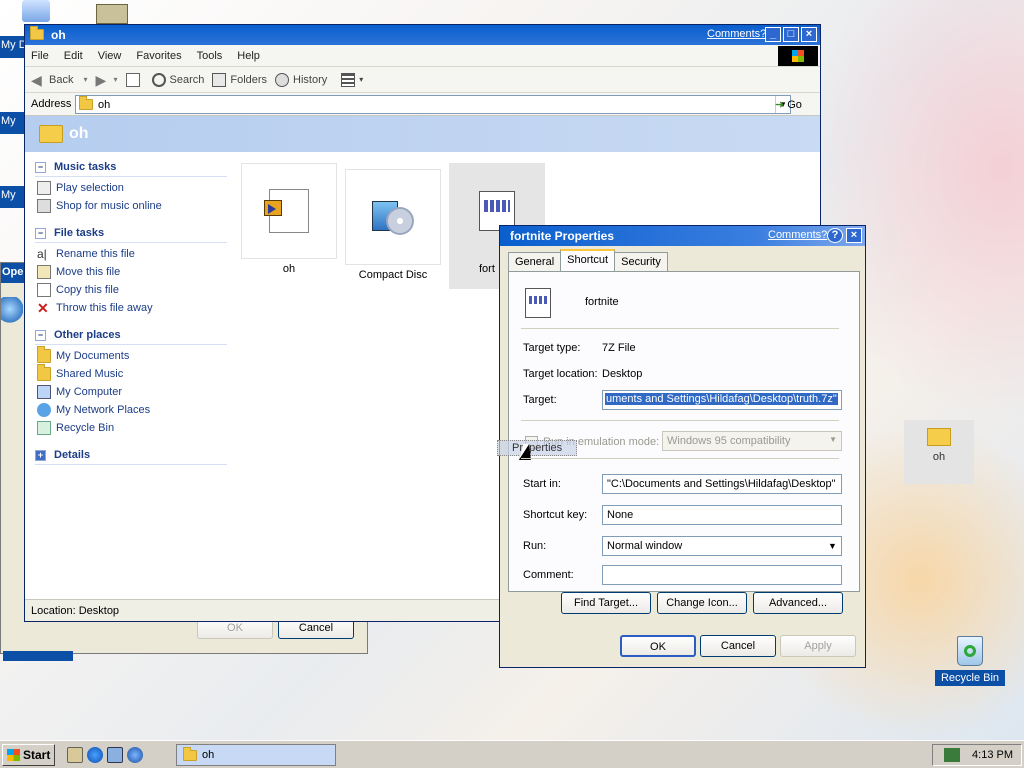  What do you see at coordinates (44, 272) in the screenshot?
I see `move-icon` at bounding box center [44, 272].